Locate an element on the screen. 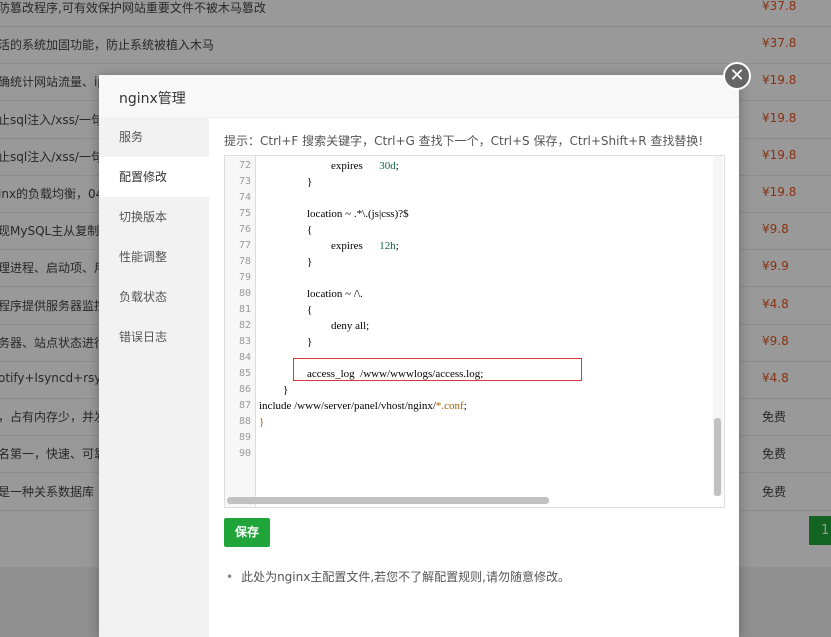  line-number: 78 is located at coordinates (244, 261).